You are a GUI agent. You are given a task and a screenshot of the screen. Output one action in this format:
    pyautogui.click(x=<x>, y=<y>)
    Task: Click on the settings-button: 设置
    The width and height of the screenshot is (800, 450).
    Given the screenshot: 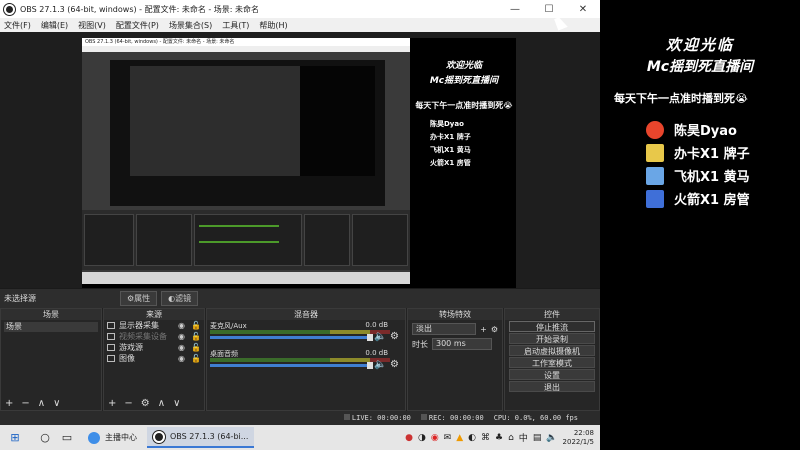 What is the action you would take?
    pyautogui.click(x=552, y=374)
    